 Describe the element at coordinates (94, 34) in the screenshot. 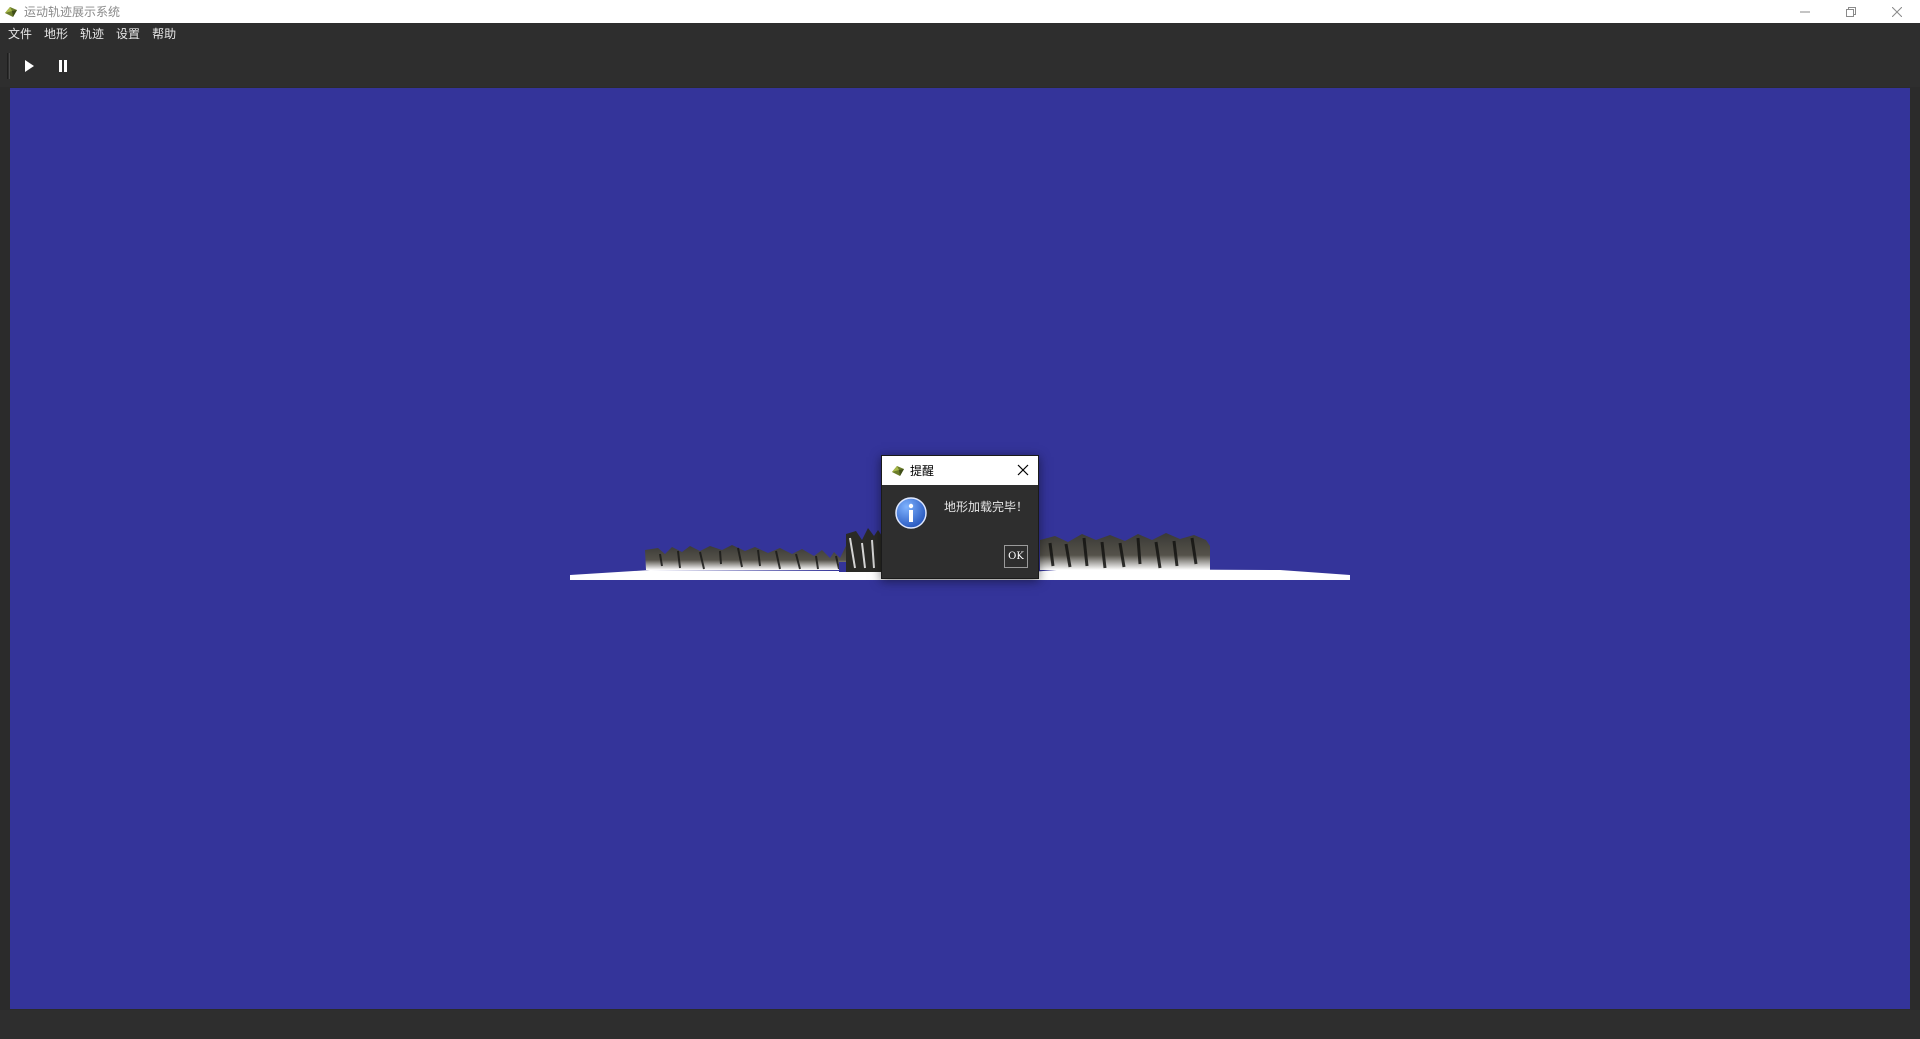

I see `menu-trajectory: 轨迹` at that location.